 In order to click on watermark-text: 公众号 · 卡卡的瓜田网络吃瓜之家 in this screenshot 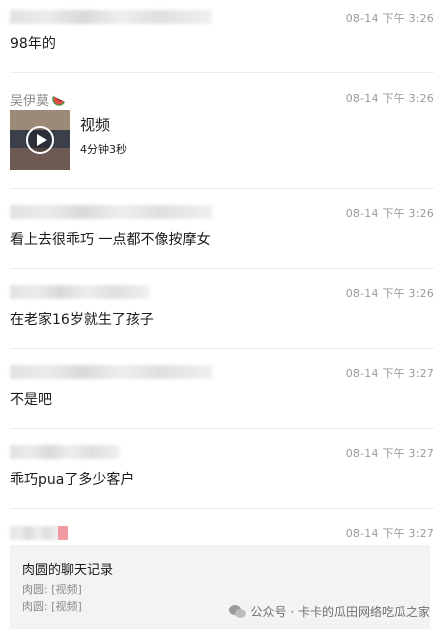, I will do `click(340, 612)`.